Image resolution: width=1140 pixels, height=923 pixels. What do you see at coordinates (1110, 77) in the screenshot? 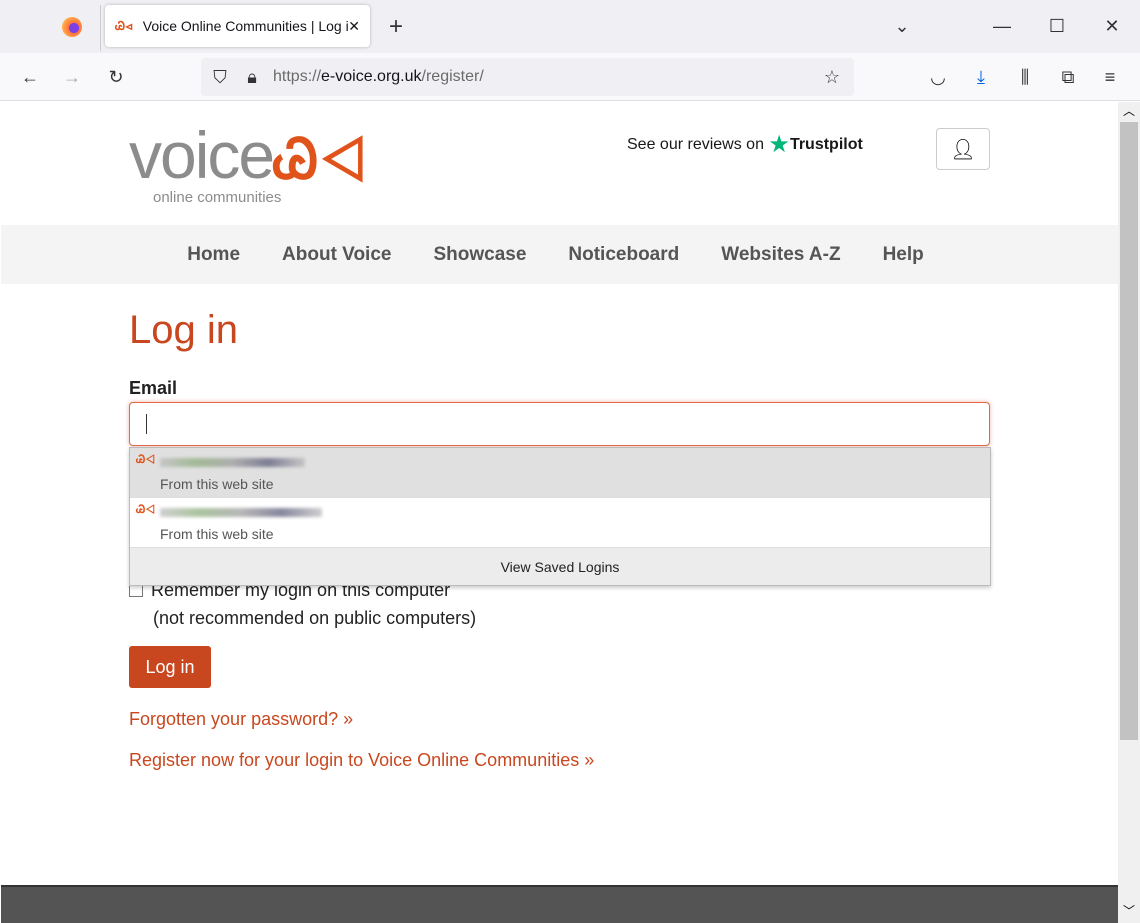
I see `menu-icon: ≡` at bounding box center [1110, 77].